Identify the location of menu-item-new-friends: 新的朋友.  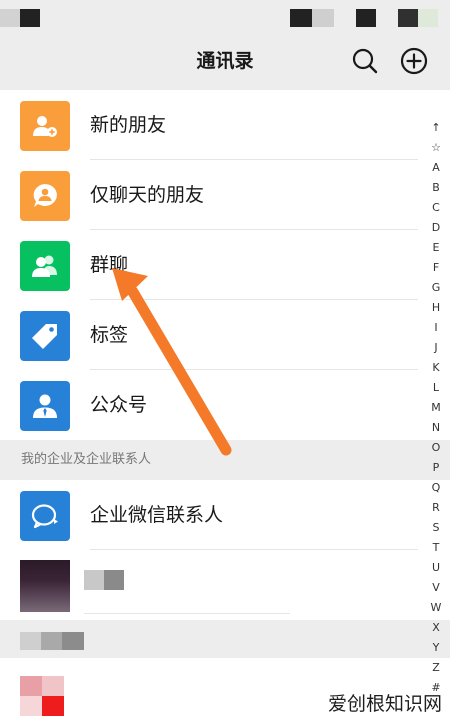
(225, 125).